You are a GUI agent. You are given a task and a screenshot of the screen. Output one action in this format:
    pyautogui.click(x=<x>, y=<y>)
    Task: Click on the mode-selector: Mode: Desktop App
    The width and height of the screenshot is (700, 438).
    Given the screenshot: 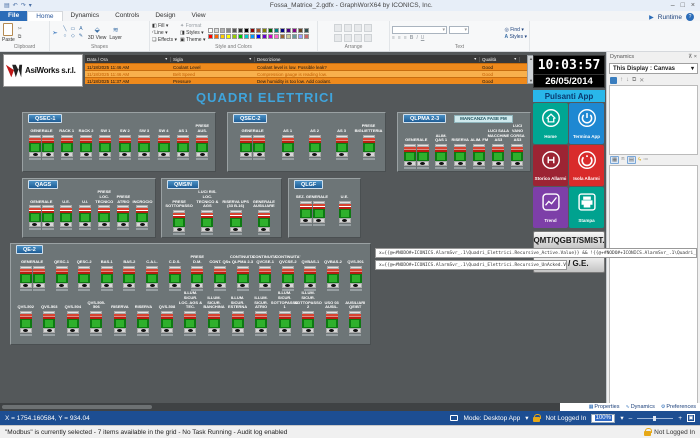 What is the action you would take?
    pyautogui.click(x=491, y=418)
    